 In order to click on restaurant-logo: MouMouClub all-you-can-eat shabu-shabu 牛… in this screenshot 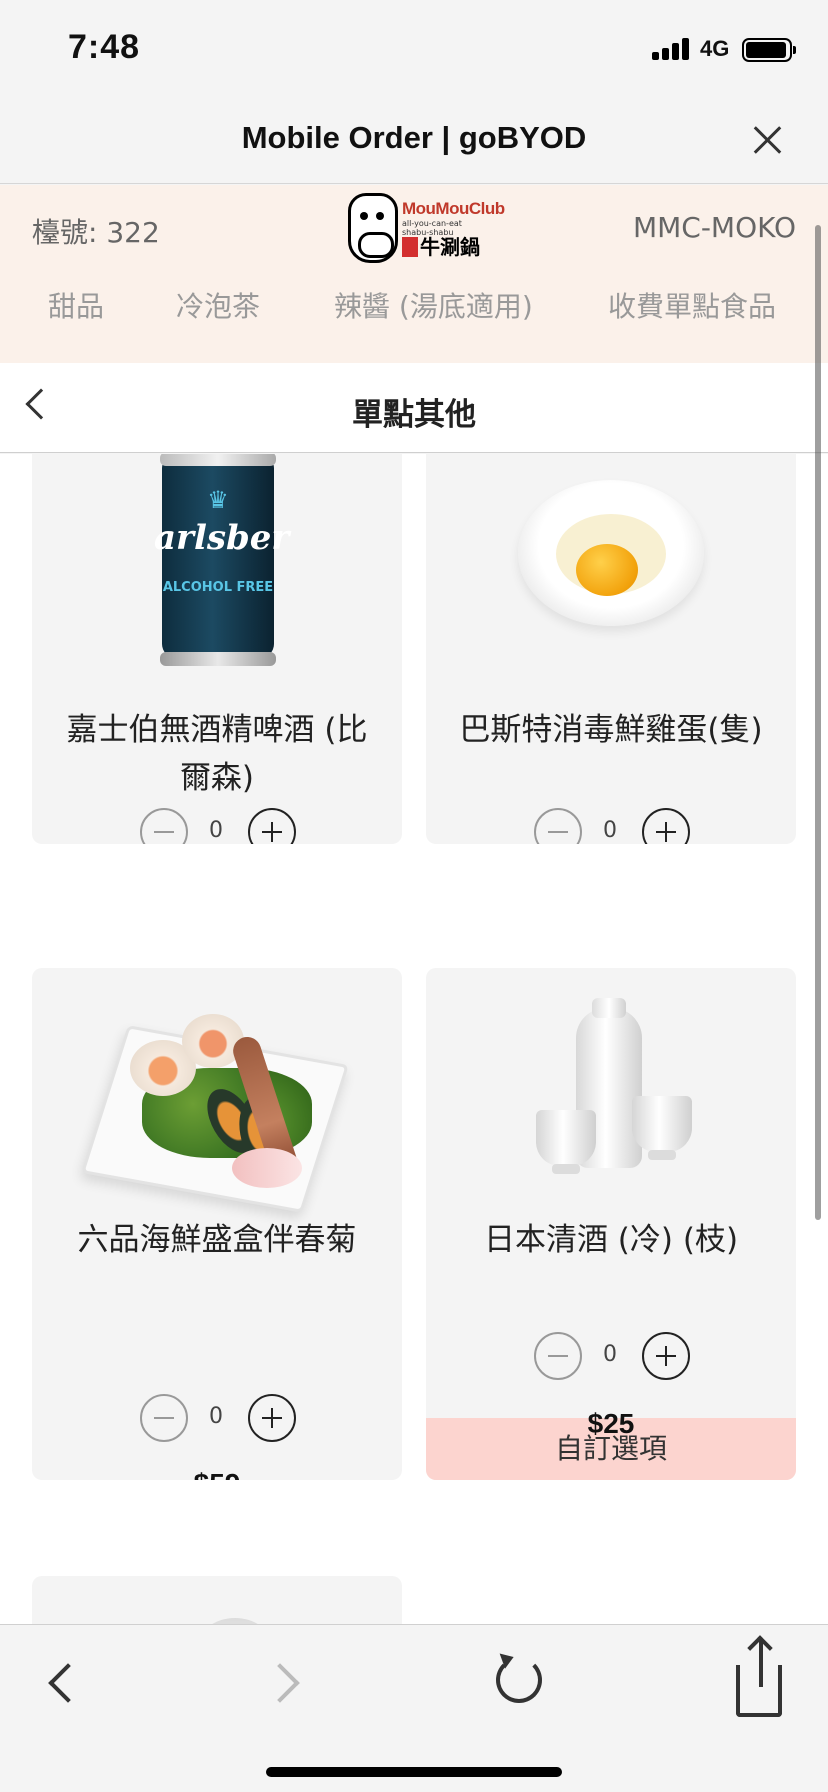, I will do `click(426, 229)`.